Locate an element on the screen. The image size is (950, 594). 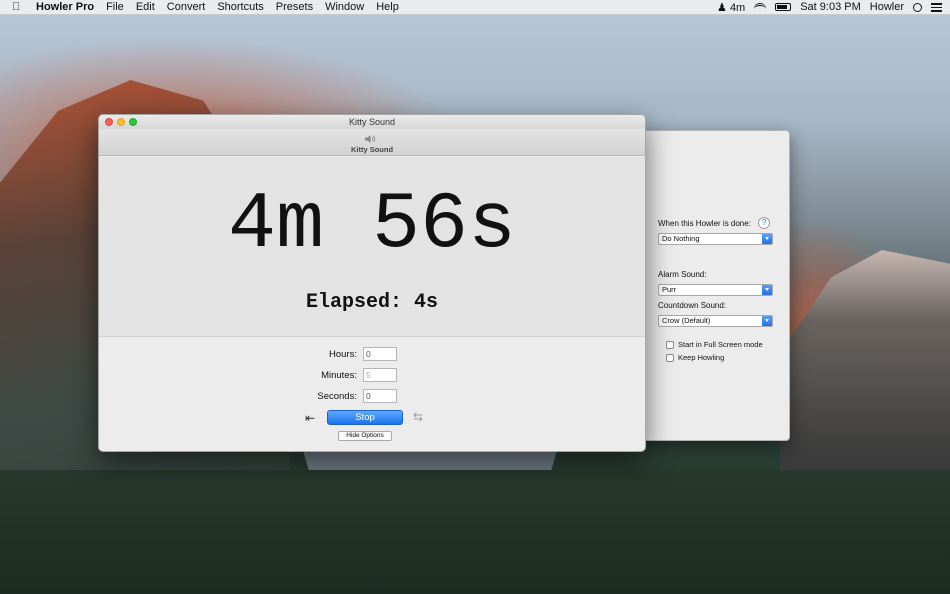
repeat-icon: ⇆ is located at coordinates (418, 417).